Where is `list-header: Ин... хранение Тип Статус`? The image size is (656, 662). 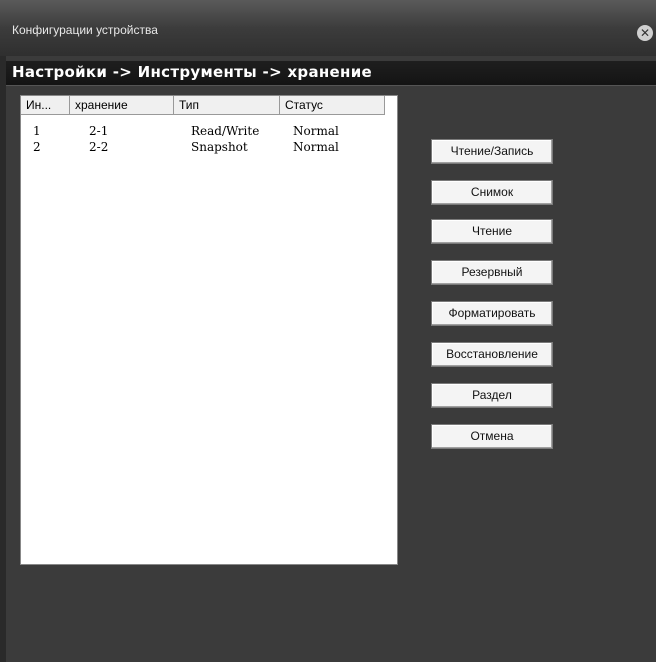 list-header: Ин... хранение Тип Статус is located at coordinates (209, 106).